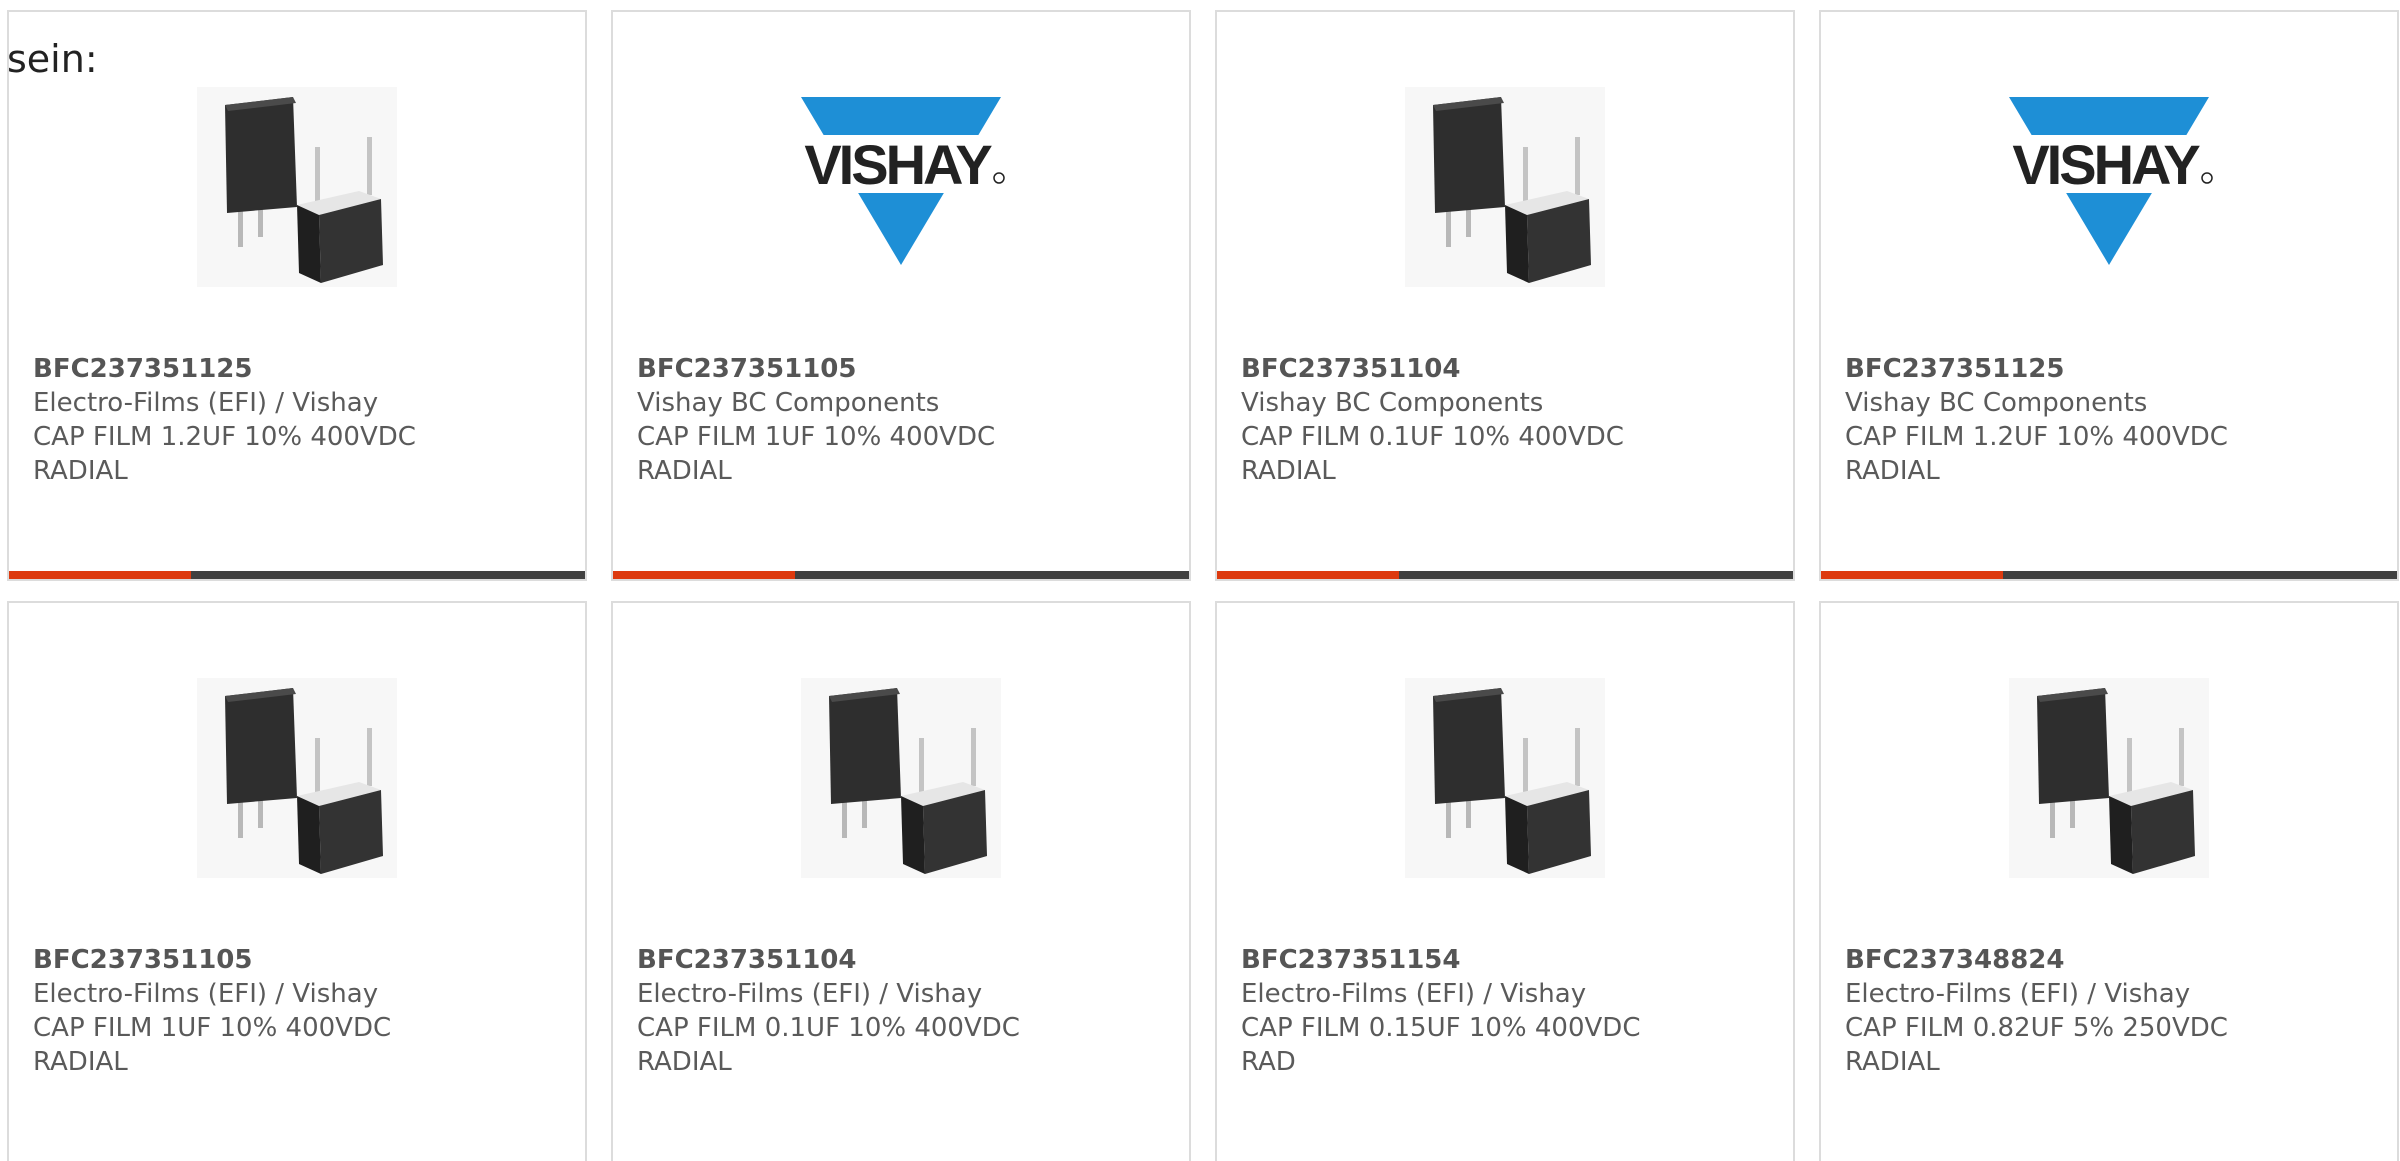 The image size is (2400, 1161). Describe the element at coordinates (2111, 960) in the screenshot. I see `part-number: BFC237348824` at that location.